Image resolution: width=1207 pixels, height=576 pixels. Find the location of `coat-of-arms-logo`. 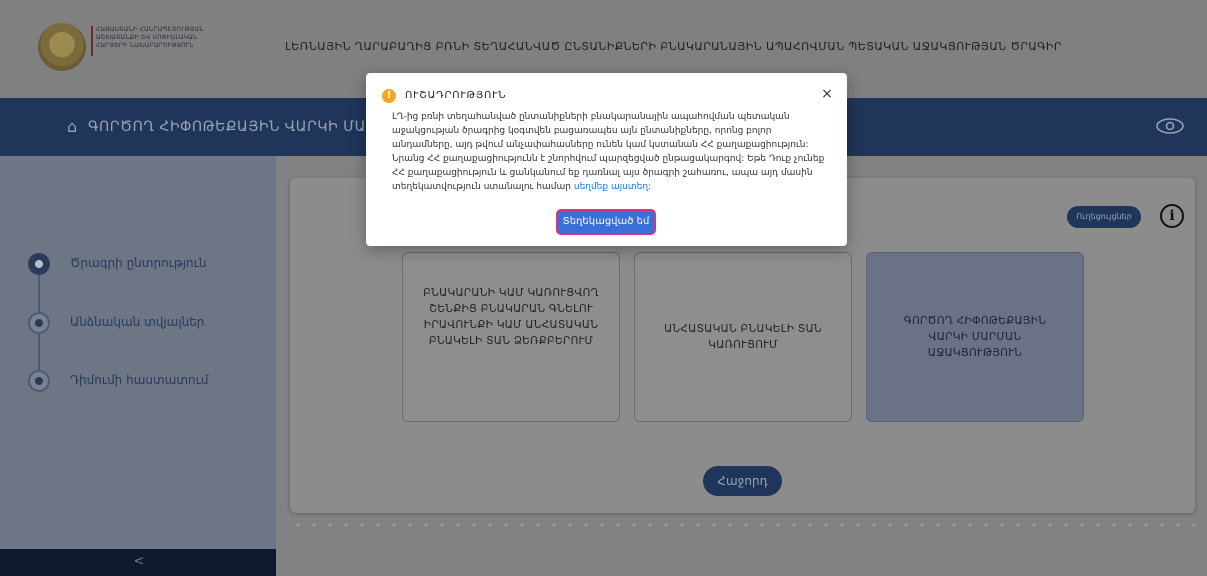

coat-of-arms-logo is located at coordinates (62, 47).